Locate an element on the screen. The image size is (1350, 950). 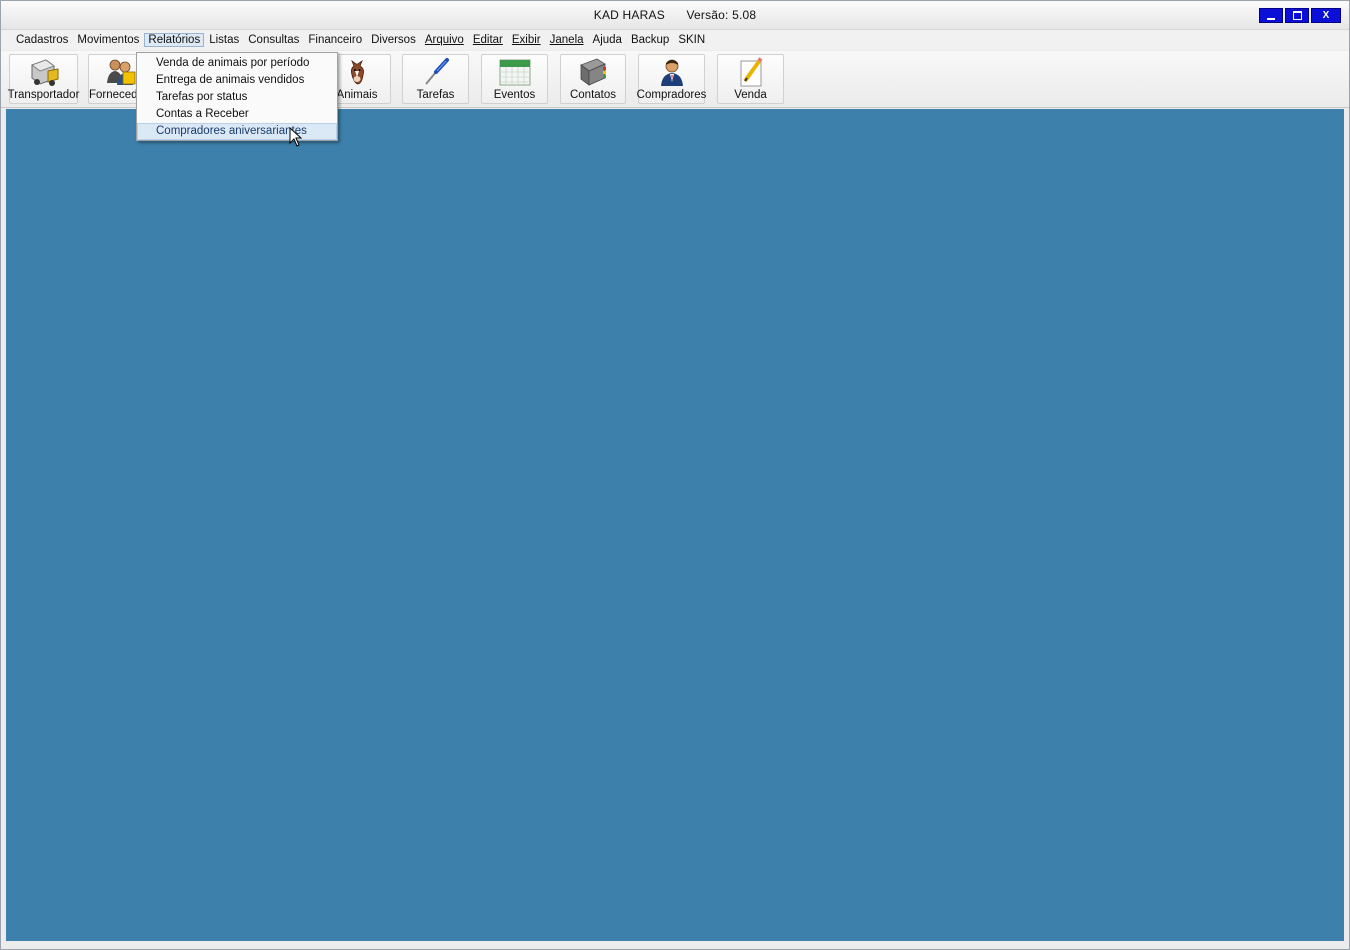
status-bar is located at coordinates (675, 945).